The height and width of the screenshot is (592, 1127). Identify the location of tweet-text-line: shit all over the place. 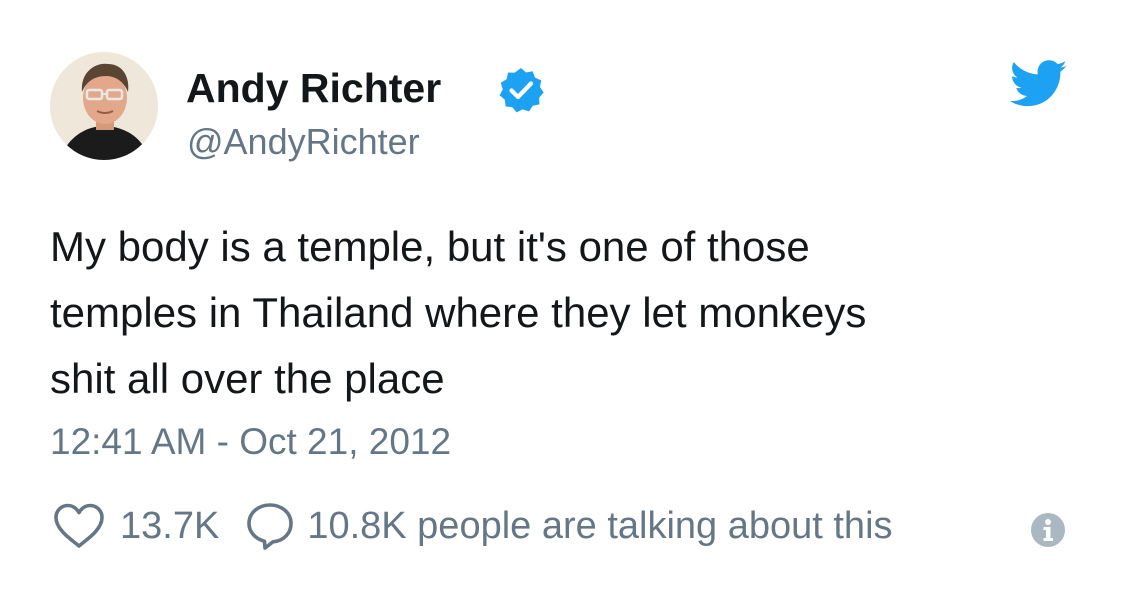
(247, 378).